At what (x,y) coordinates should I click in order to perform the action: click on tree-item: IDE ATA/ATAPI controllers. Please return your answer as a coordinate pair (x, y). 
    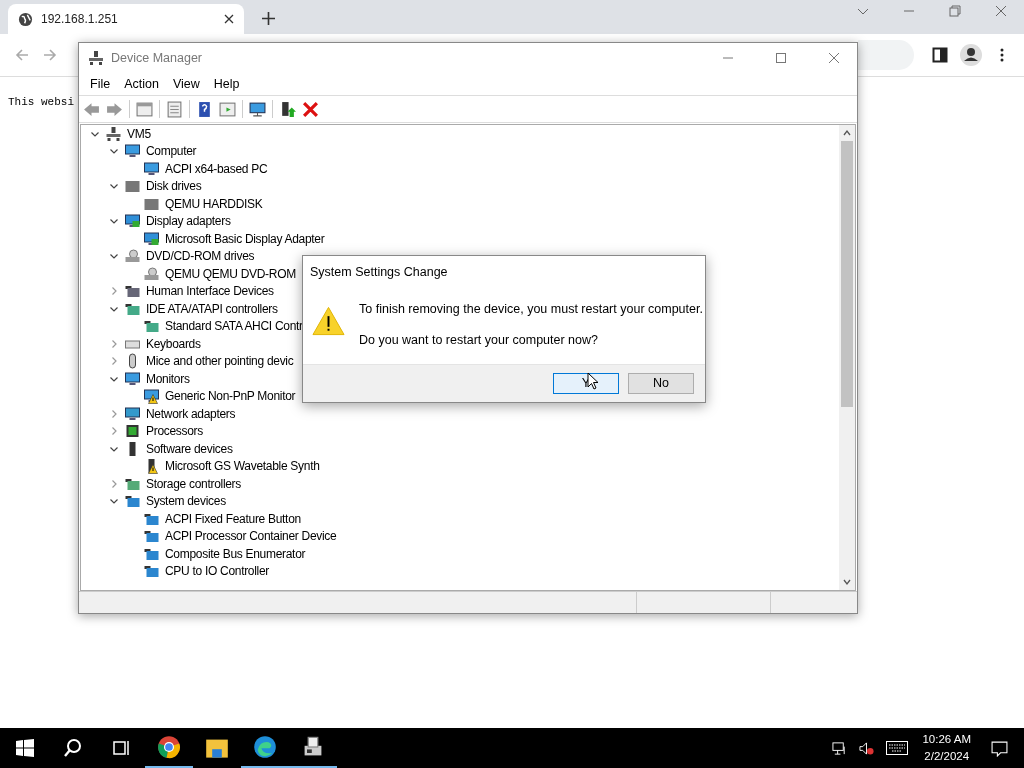
    Looking at the image, I should click on (212, 308).